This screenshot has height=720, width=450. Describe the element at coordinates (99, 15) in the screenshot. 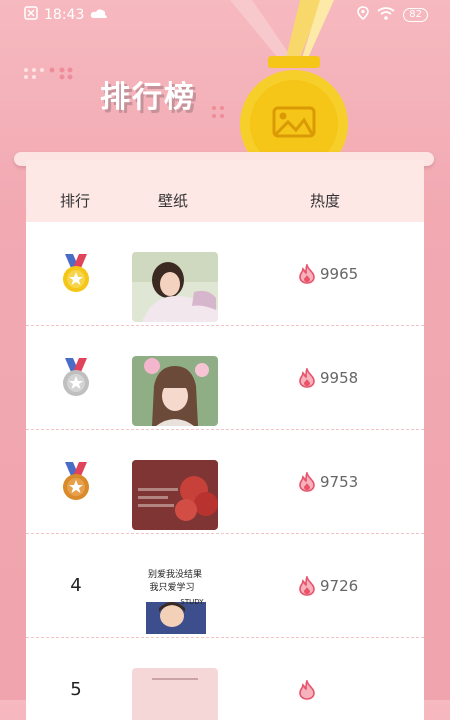

I see `cloud-icon` at that location.